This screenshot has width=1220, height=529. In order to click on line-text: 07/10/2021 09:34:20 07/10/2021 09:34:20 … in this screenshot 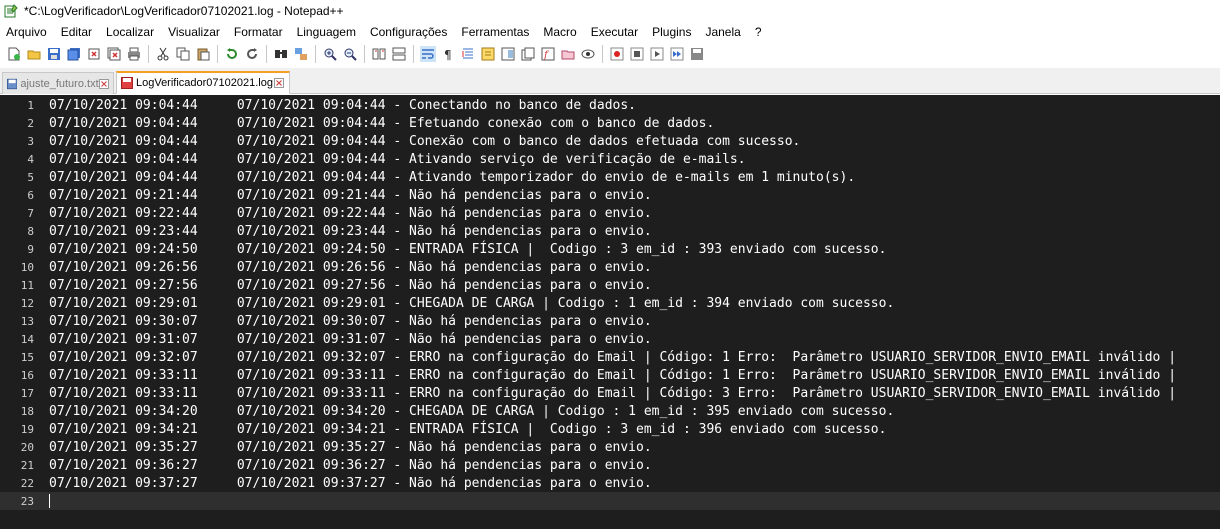, I will do `click(472, 411)`.